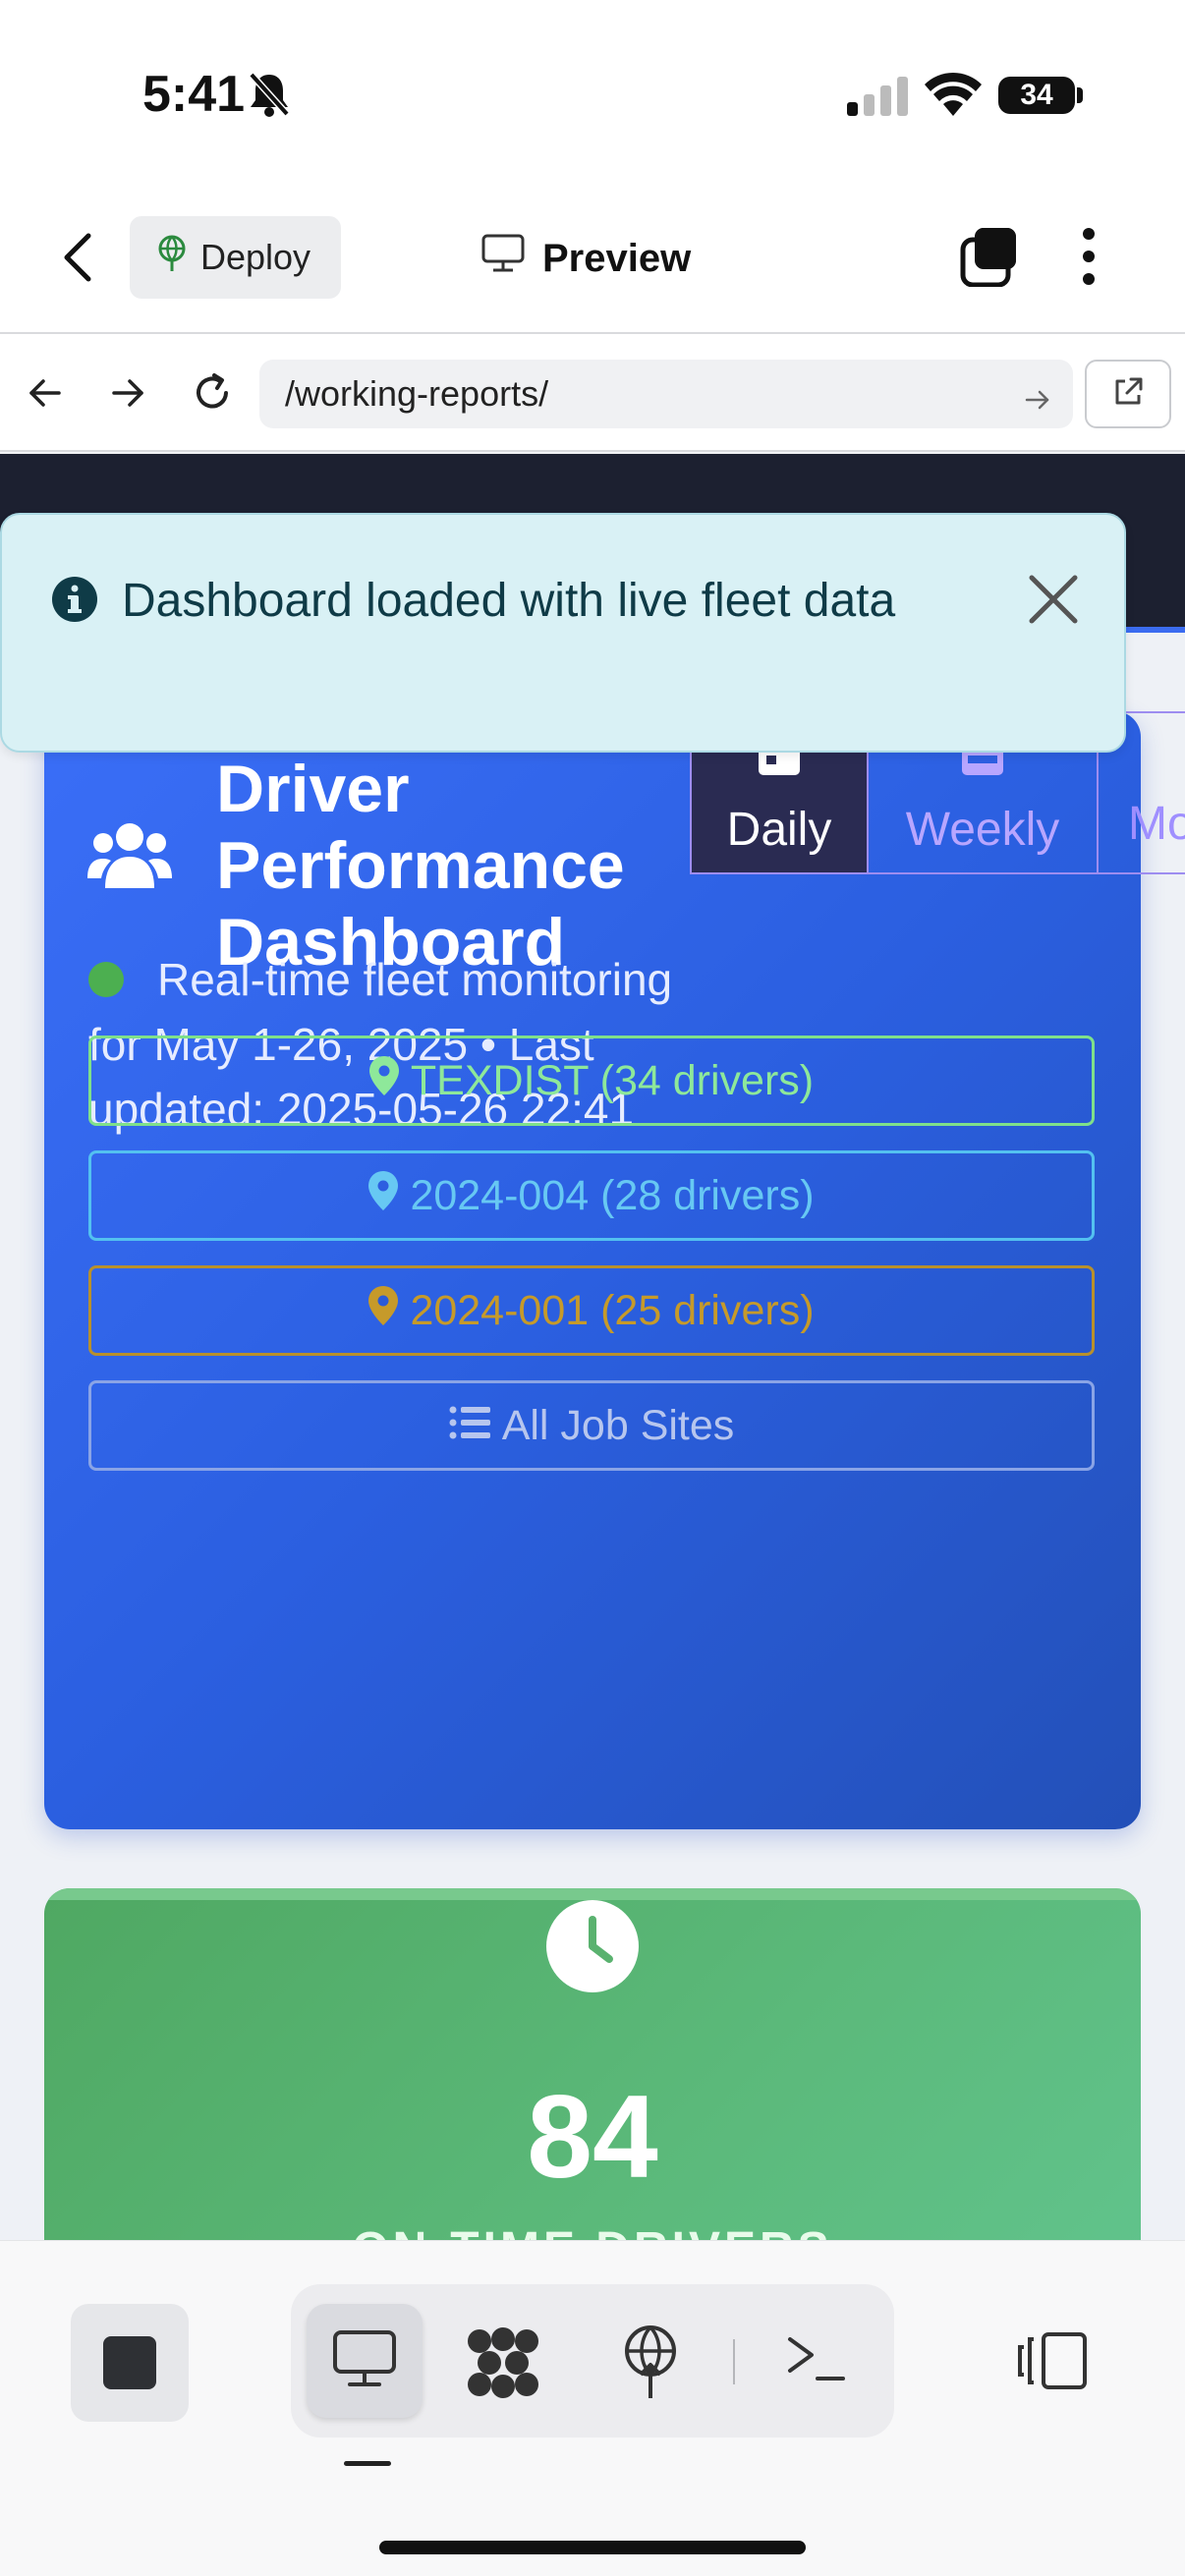 The height and width of the screenshot is (2576, 1185). I want to click on status-time: 5:41, so click(194, 94).